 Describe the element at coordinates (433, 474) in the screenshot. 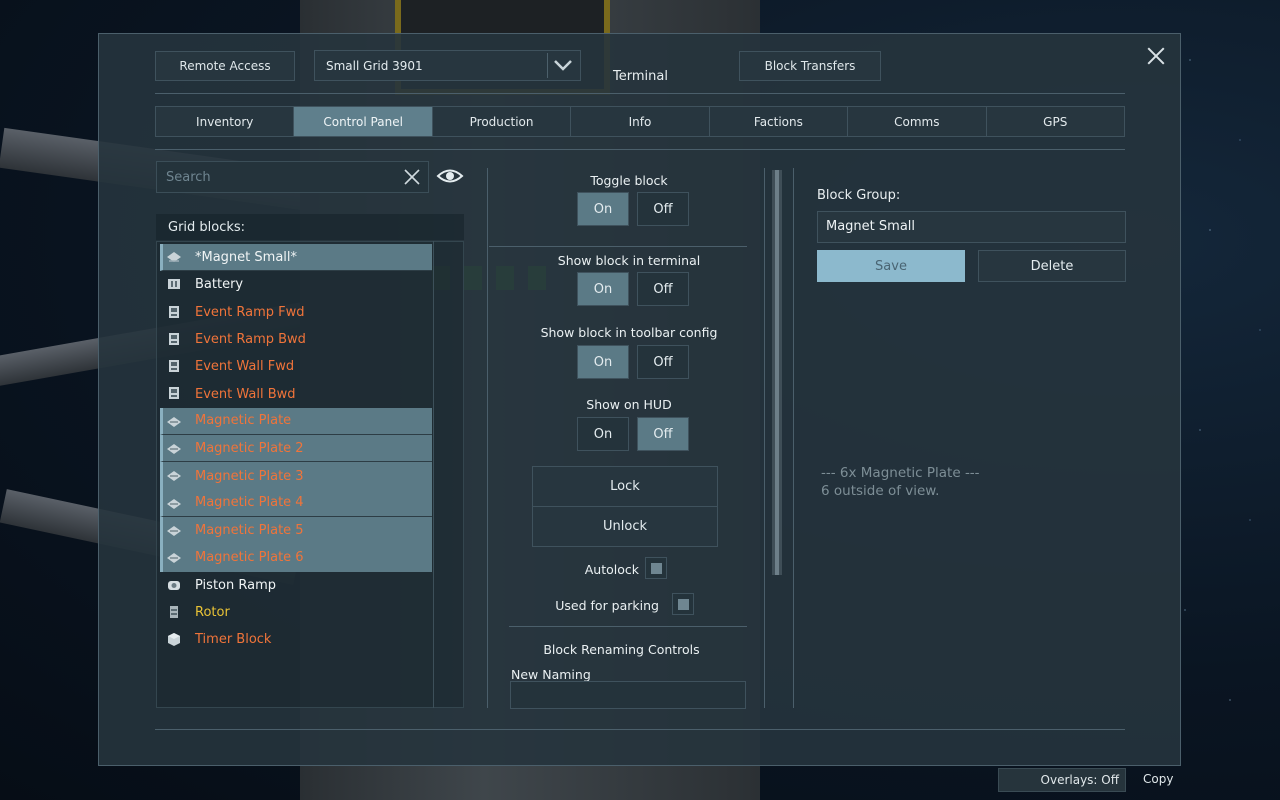

I see `list-scrollbar` at that location.